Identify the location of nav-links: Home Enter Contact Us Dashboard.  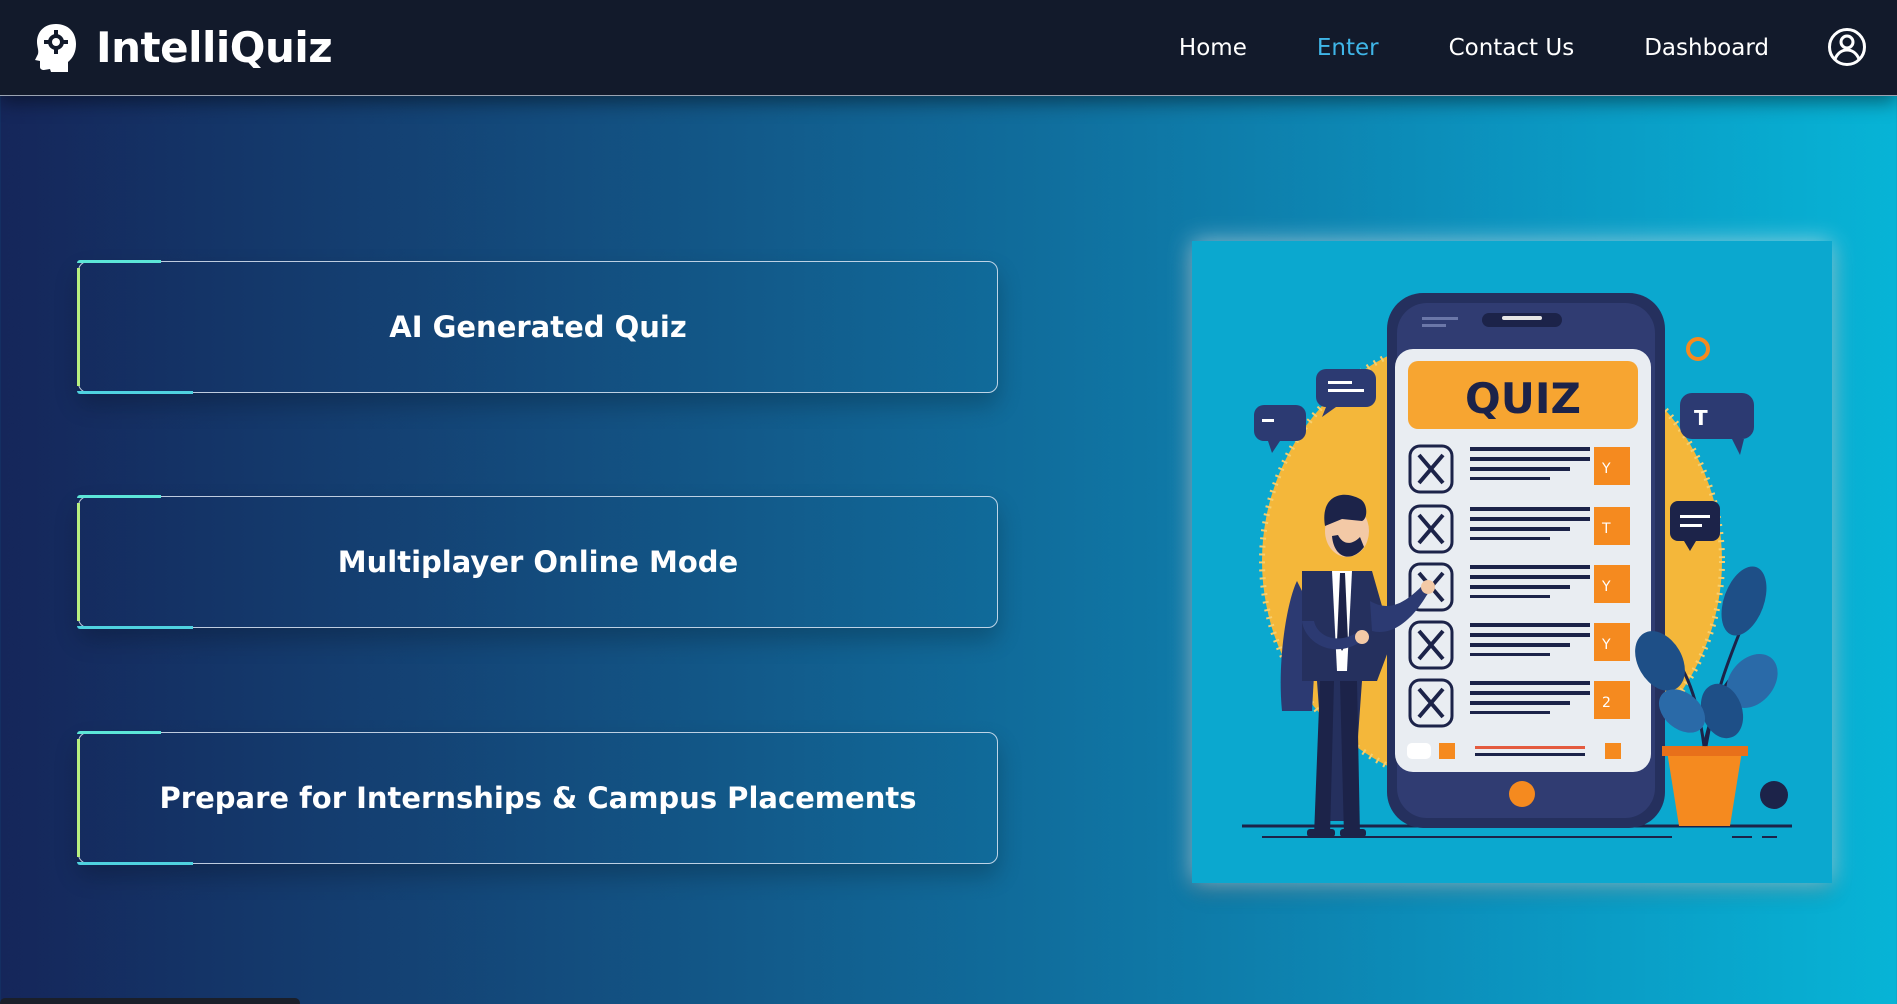
(1474, 48).